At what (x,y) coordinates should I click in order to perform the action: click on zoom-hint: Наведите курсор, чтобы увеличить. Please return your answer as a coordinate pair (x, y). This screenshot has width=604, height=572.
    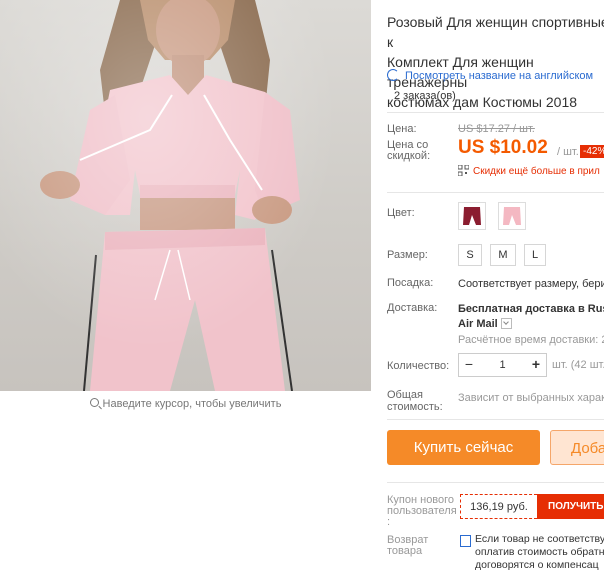
    Looking at the image, I should click on (185, 404).